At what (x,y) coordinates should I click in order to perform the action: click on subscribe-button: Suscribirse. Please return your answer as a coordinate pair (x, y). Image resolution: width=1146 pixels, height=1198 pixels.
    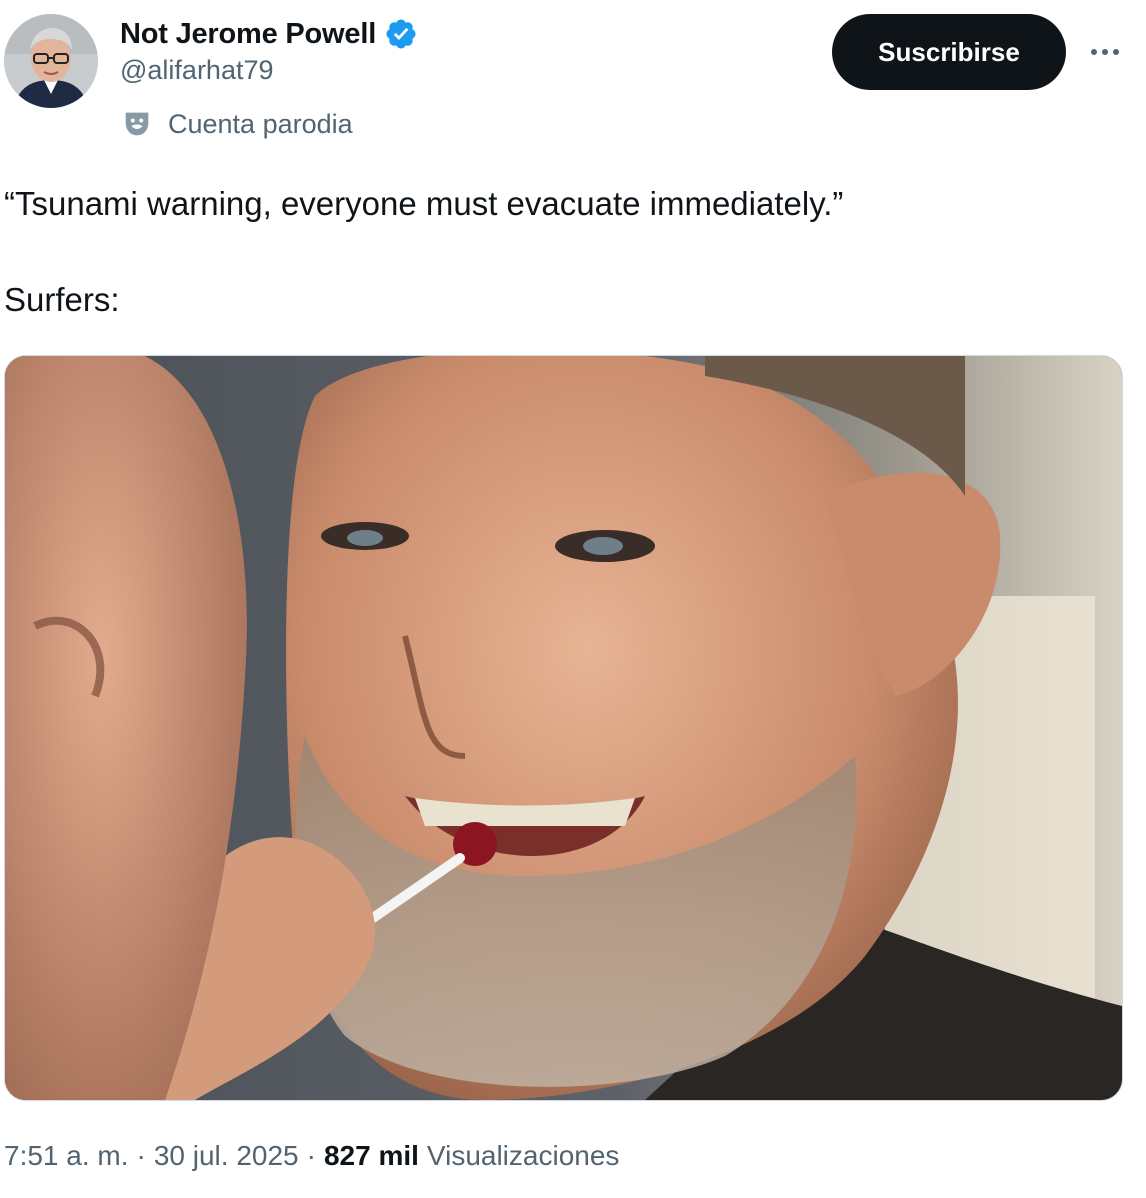
    Looking at the image, I should click on (949, 52).